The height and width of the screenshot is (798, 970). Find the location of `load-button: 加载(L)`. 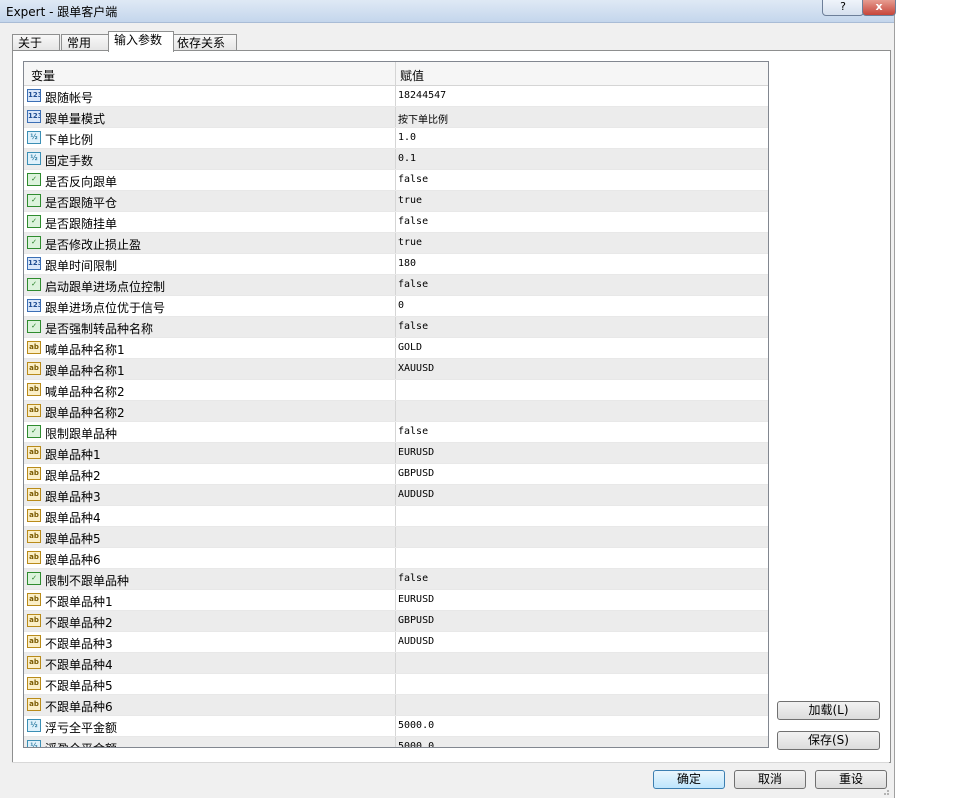

load-button: 加载(L) is located at coordinates (828, 710).